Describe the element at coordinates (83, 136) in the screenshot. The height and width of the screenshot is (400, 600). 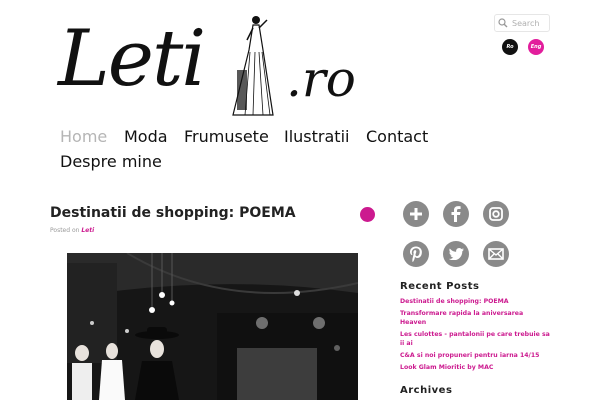
I see `nav-item-home: Home` at that location.